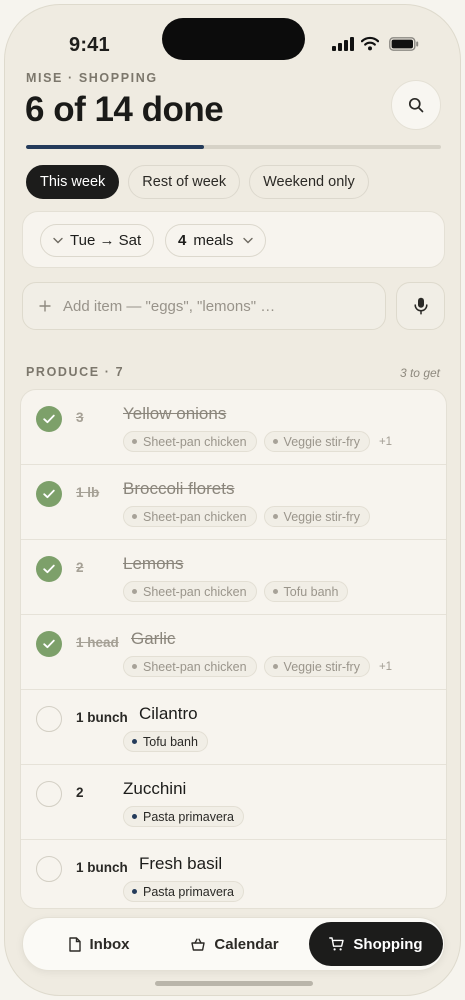  I want to click on filter-chip-weekend-only: Weekend only, so click(309, 182).